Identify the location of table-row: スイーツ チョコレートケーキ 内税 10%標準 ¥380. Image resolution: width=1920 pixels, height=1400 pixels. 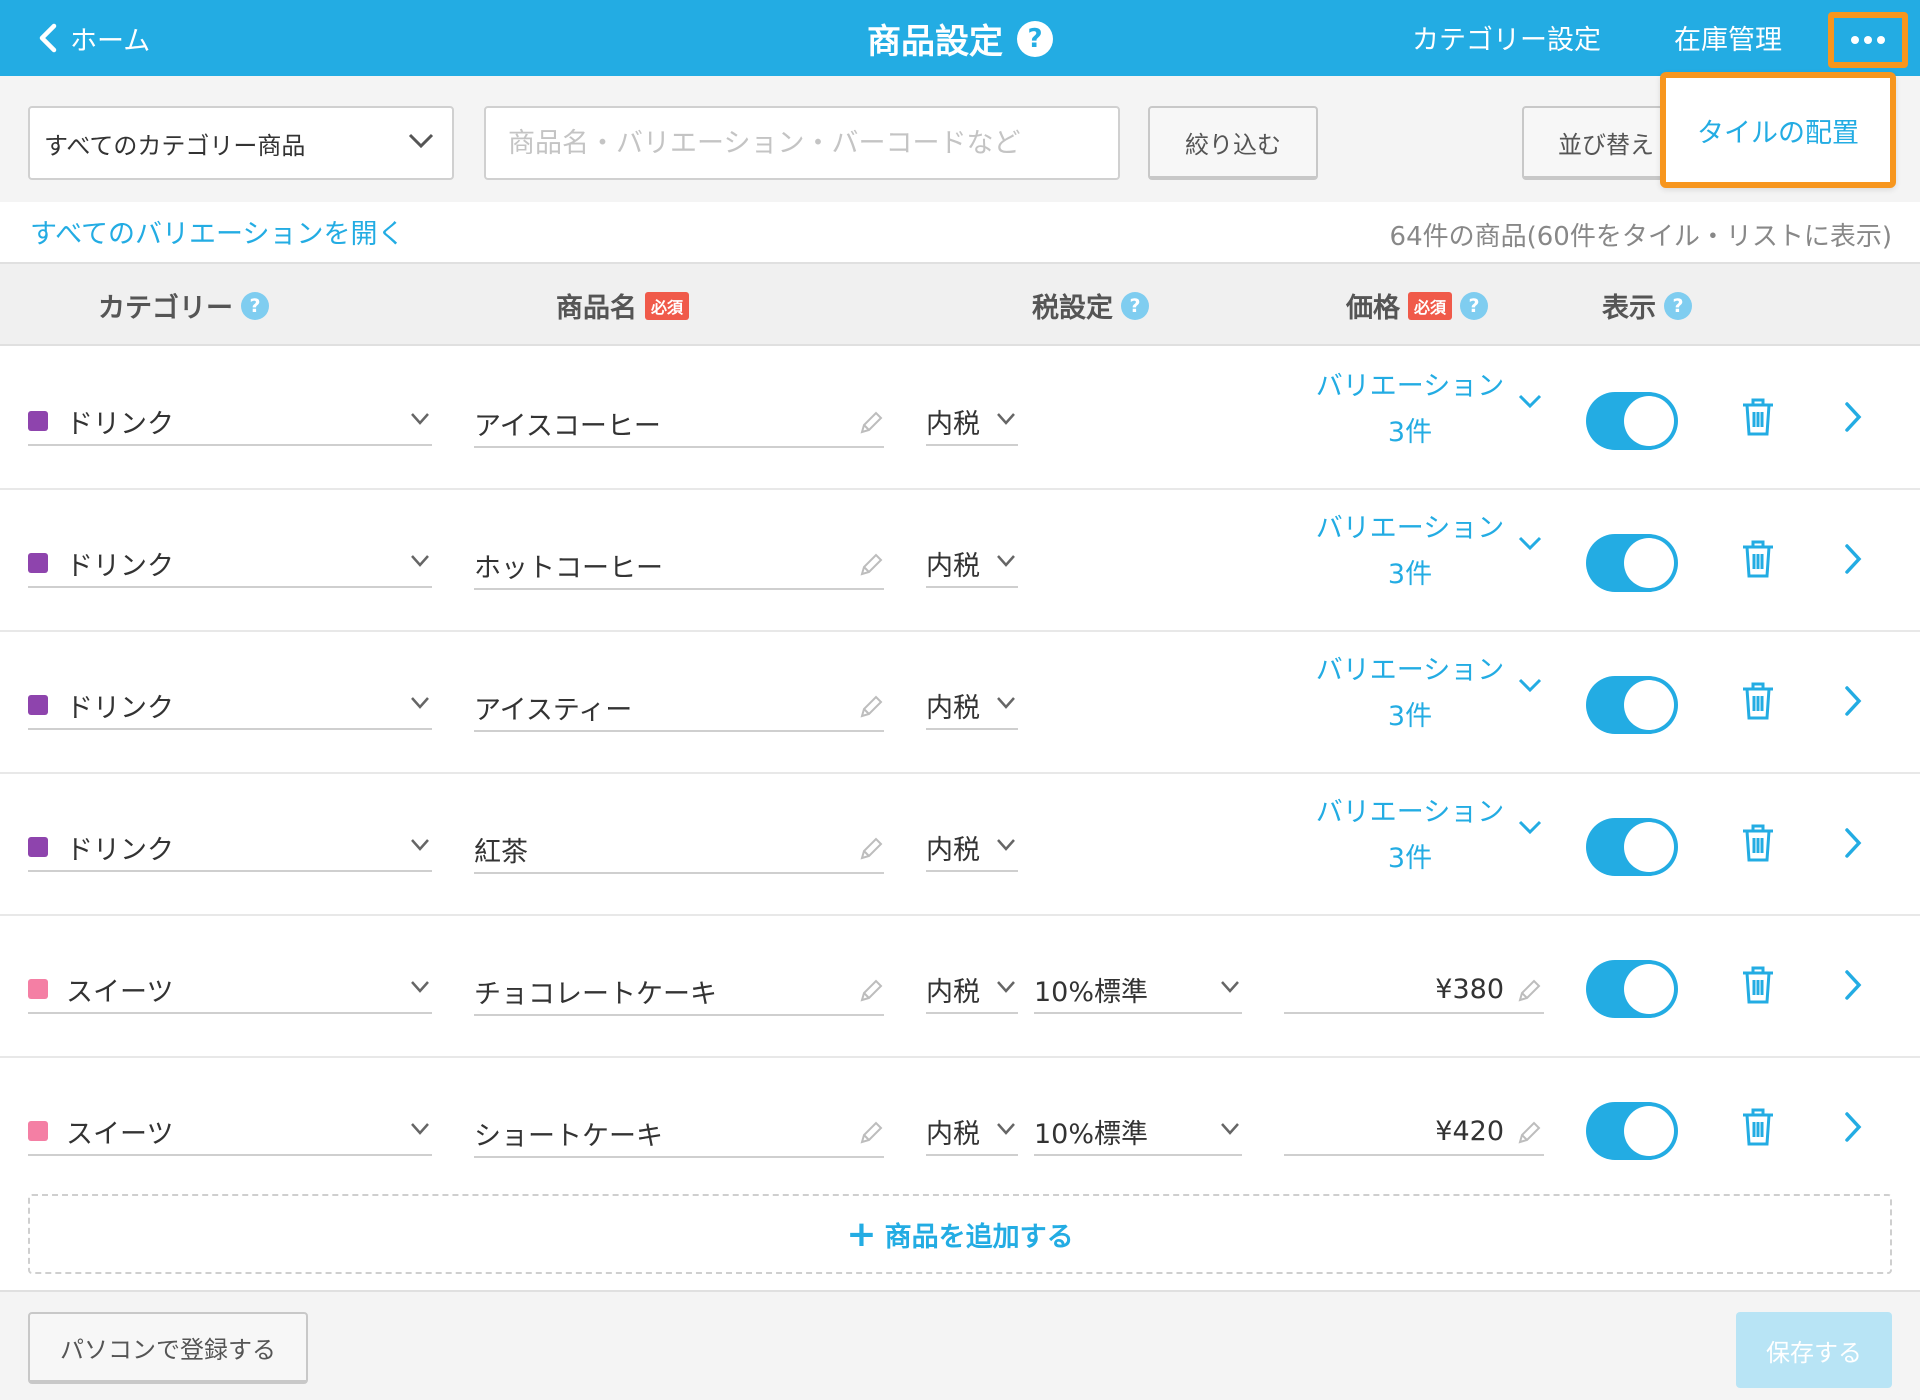
(960, 987).